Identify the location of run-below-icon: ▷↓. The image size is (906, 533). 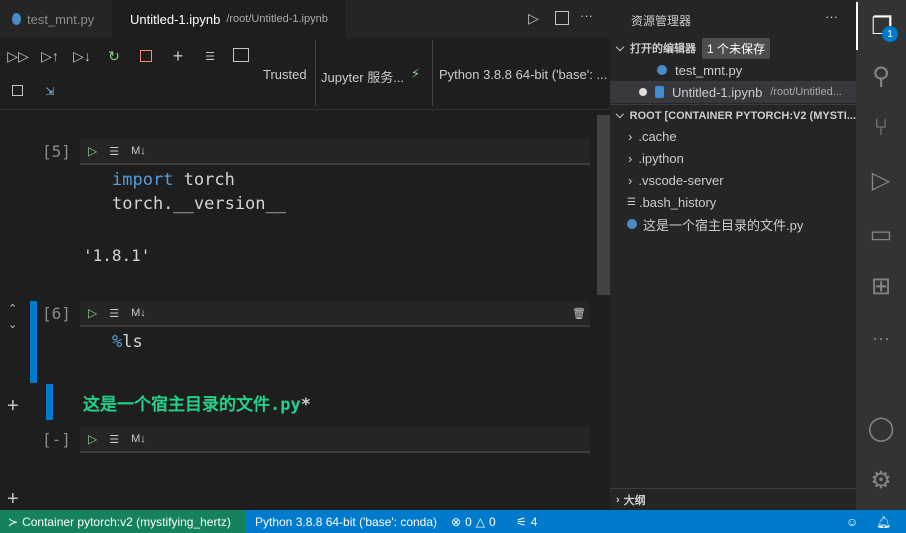
(82, 56).